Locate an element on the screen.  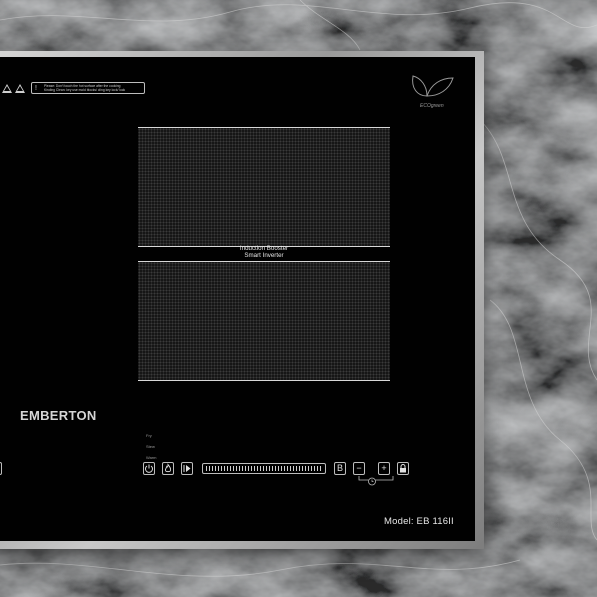
plus-button: + is located at coordinates (384, 468).